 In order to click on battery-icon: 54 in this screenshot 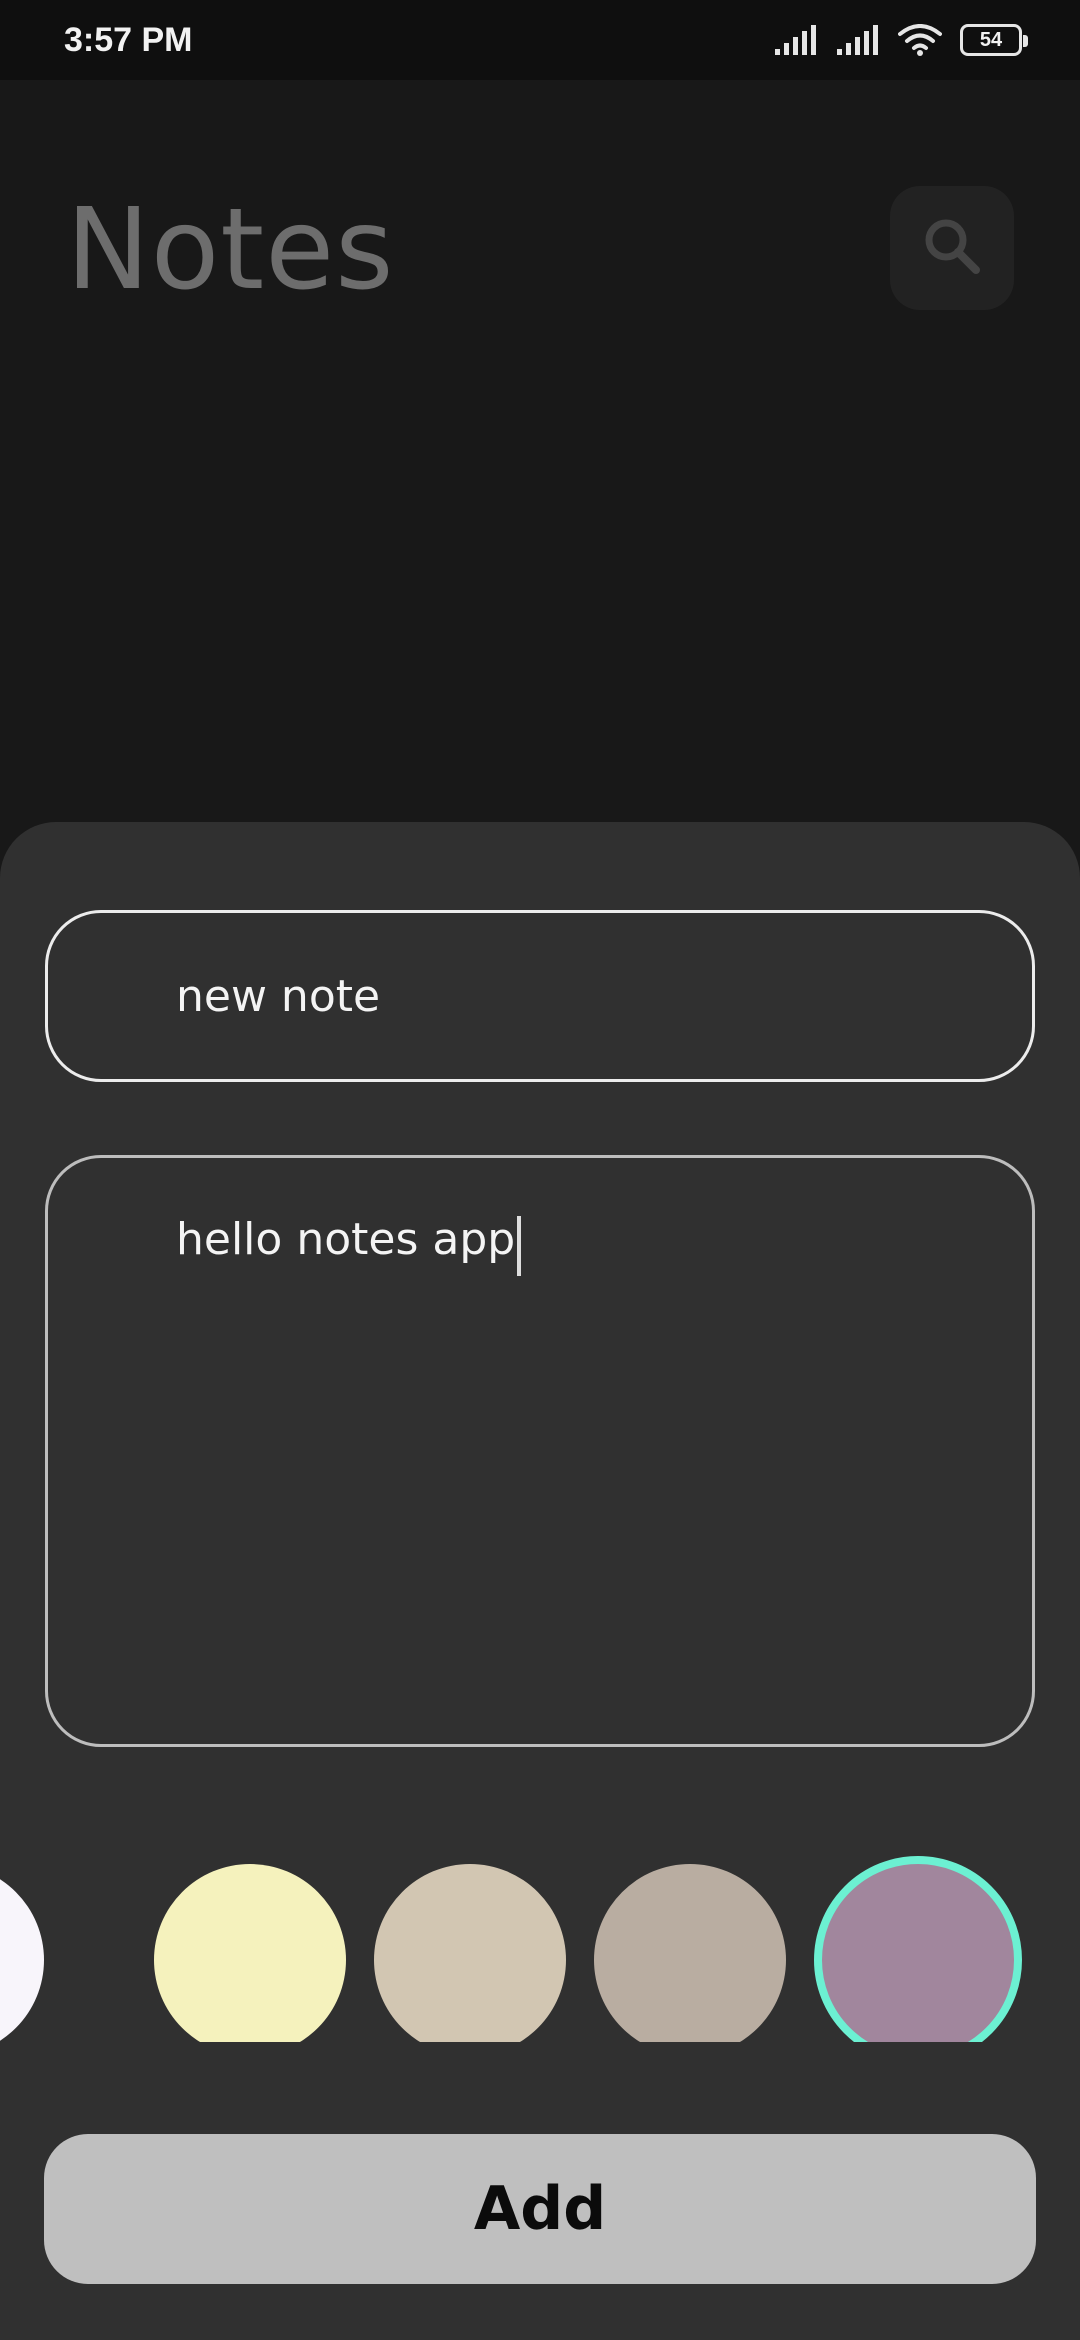, I will do `click(994, 40)`.